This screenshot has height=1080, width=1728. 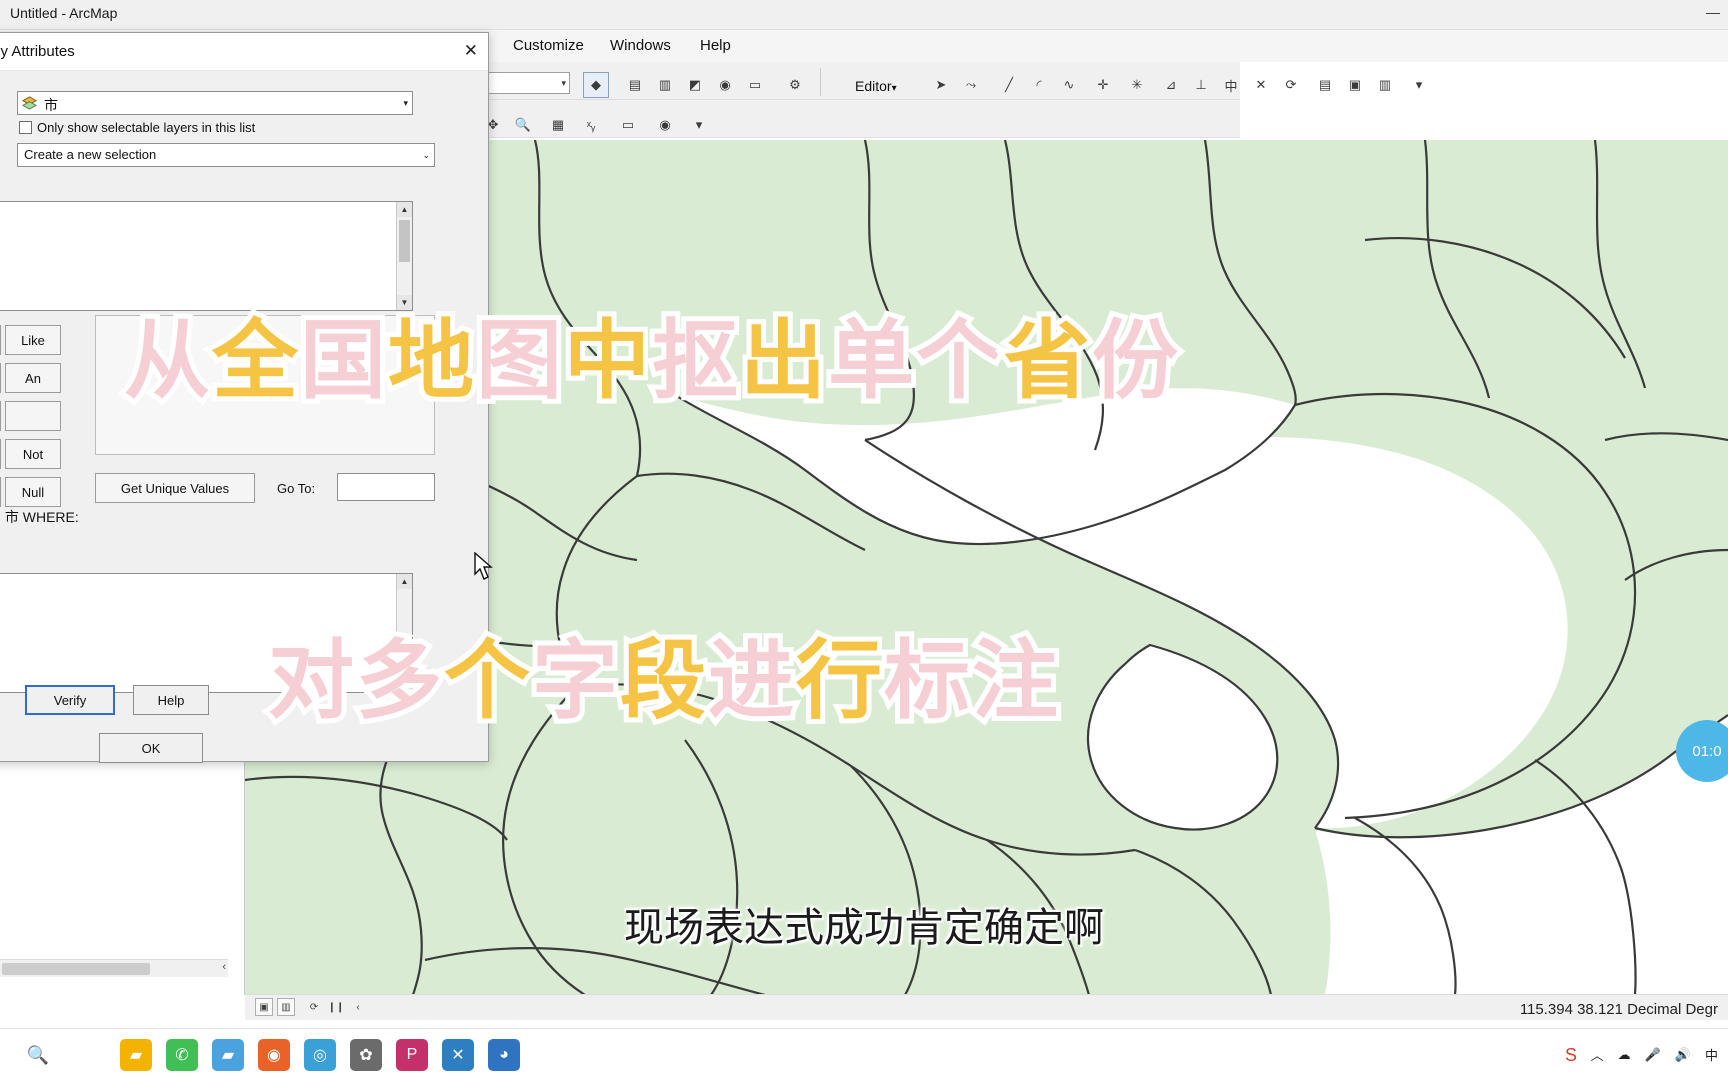 I want to click on select-features-icon: ◆, so click(x=596, y=85).